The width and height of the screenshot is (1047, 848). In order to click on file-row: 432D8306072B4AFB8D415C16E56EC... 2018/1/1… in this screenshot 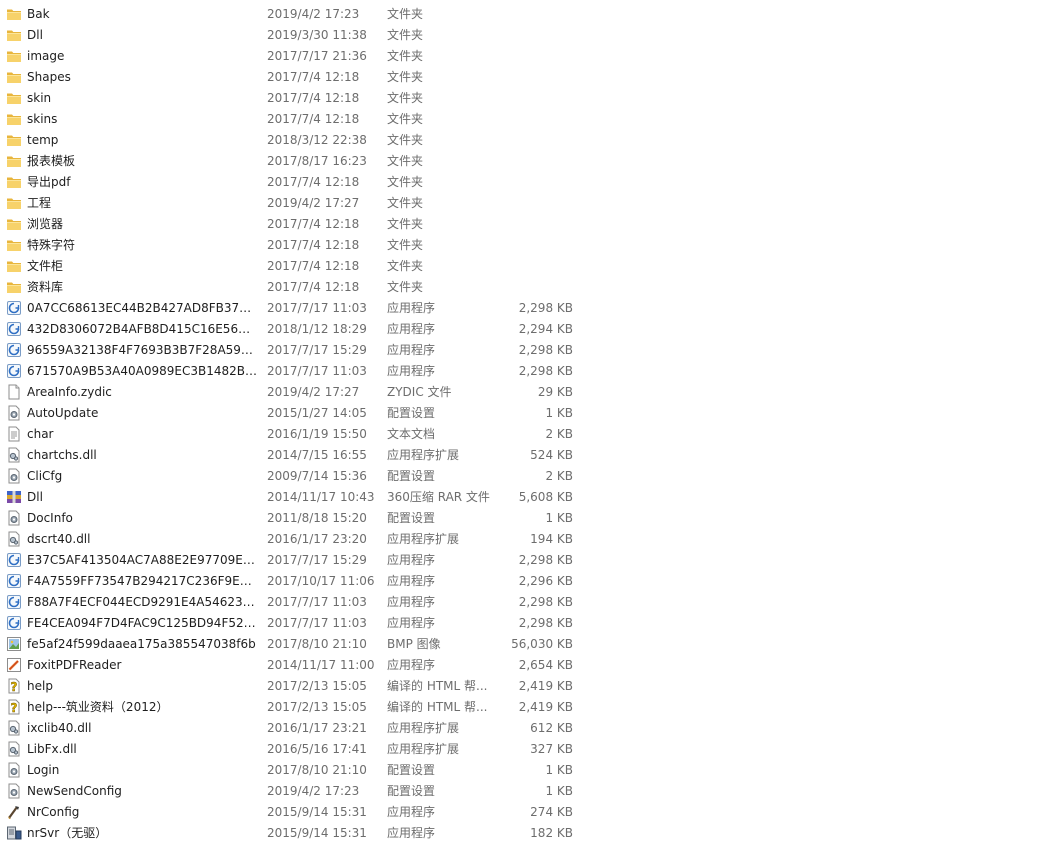, I will do `click(523, 329)`.